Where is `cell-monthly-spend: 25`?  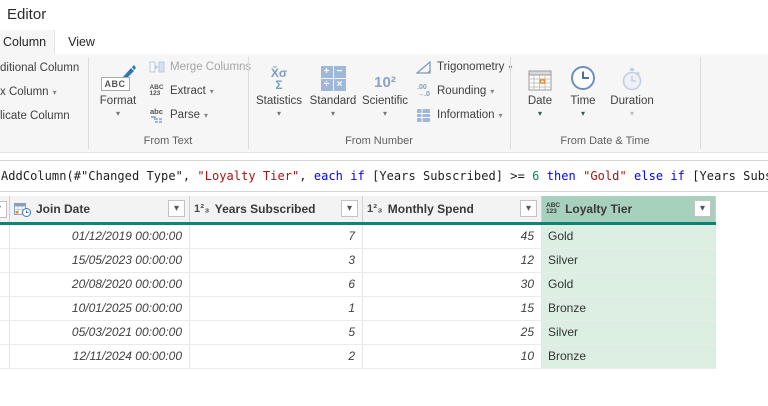
cell-monthly-spend: 25 is located at coordinates (452, 332).